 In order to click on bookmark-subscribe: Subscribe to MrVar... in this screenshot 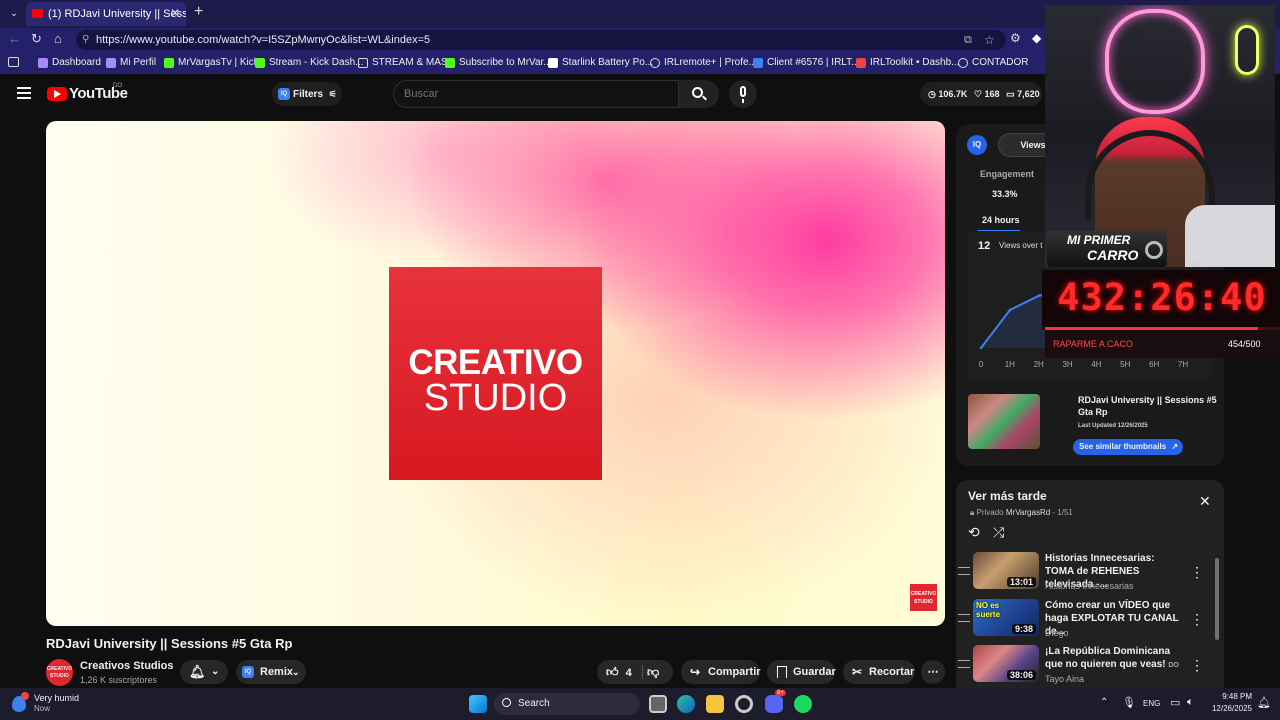, I will do `click(498, 63)`.